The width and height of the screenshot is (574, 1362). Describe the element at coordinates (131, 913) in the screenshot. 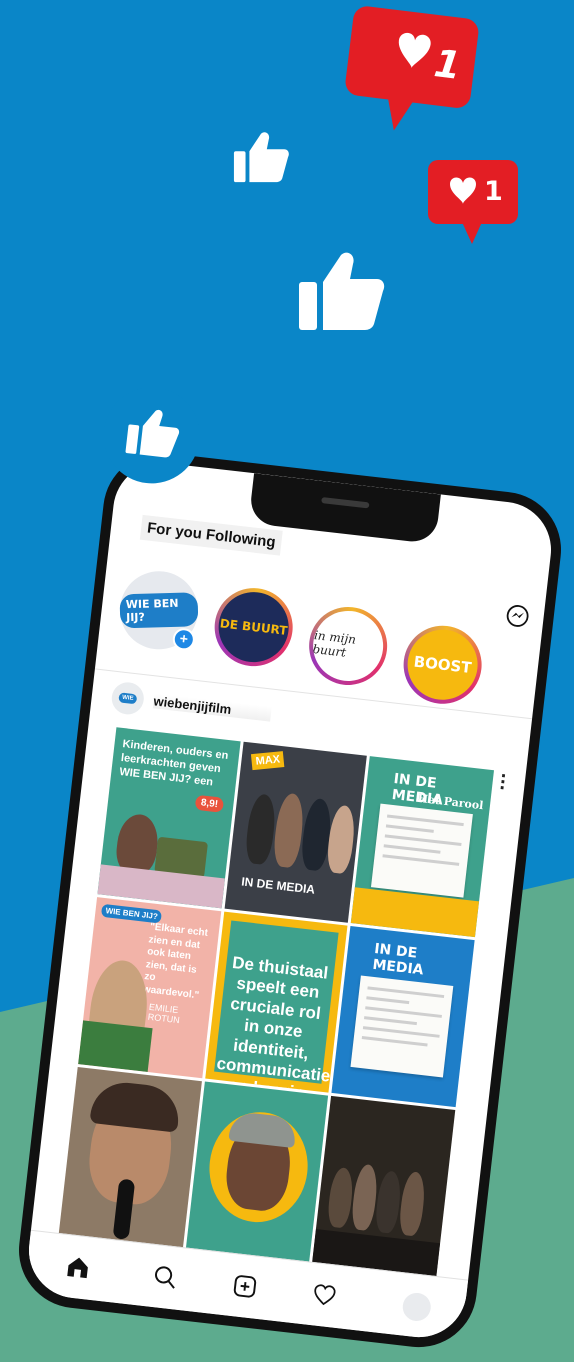

I see `tile-badge: WIE BEN JIJ?` at that location.